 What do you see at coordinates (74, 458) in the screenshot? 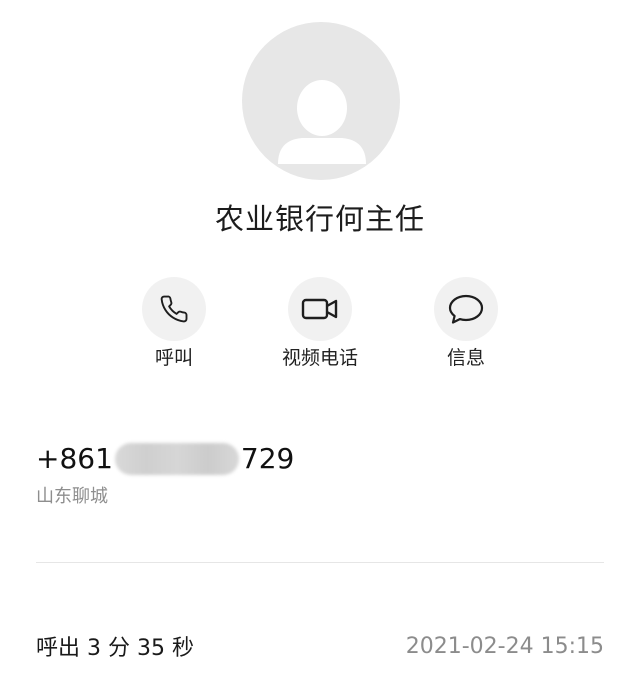
I see `phone-number-prefix: +861` at bounding box center [74, 458].